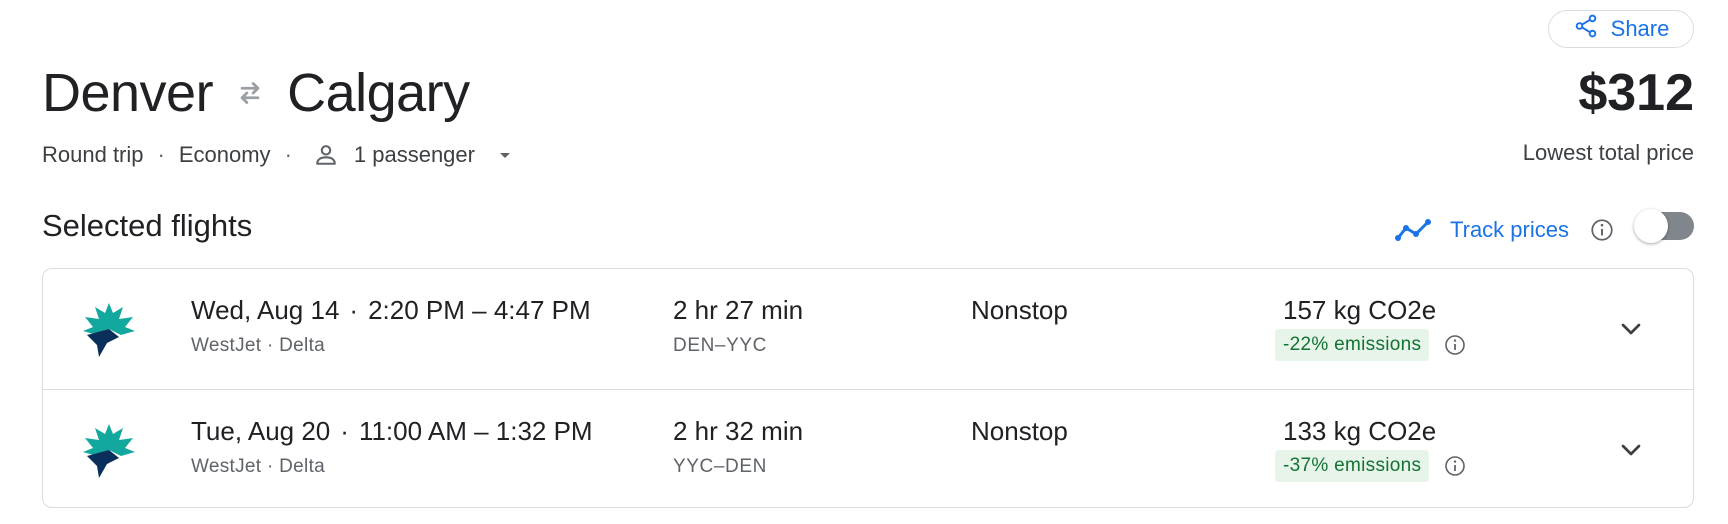  I want to click on round-trip-arrows-icon, so click(250, 93).